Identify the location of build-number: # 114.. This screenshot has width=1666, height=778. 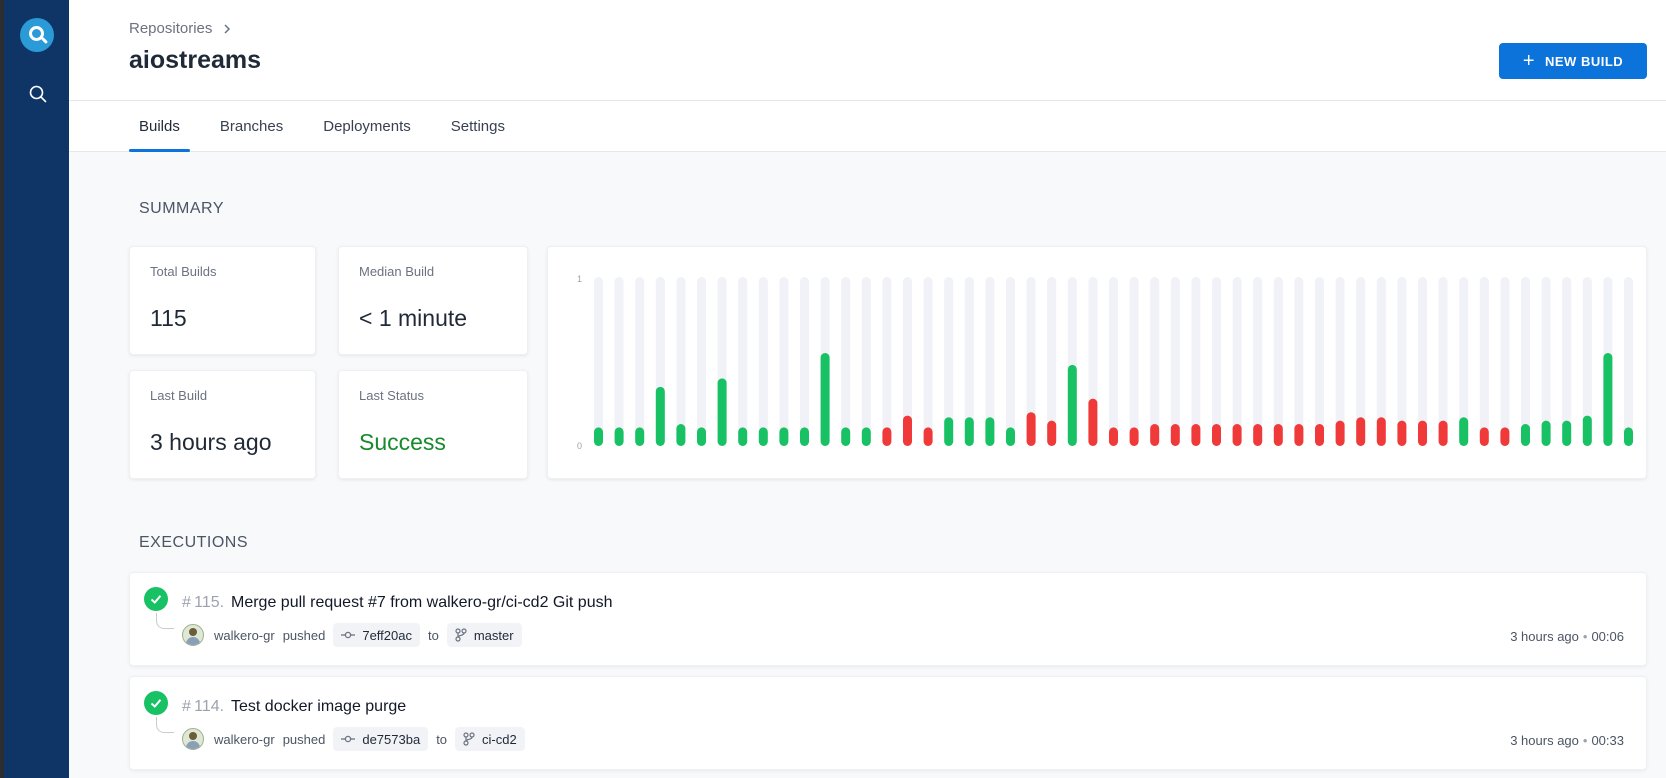
(203, 706).